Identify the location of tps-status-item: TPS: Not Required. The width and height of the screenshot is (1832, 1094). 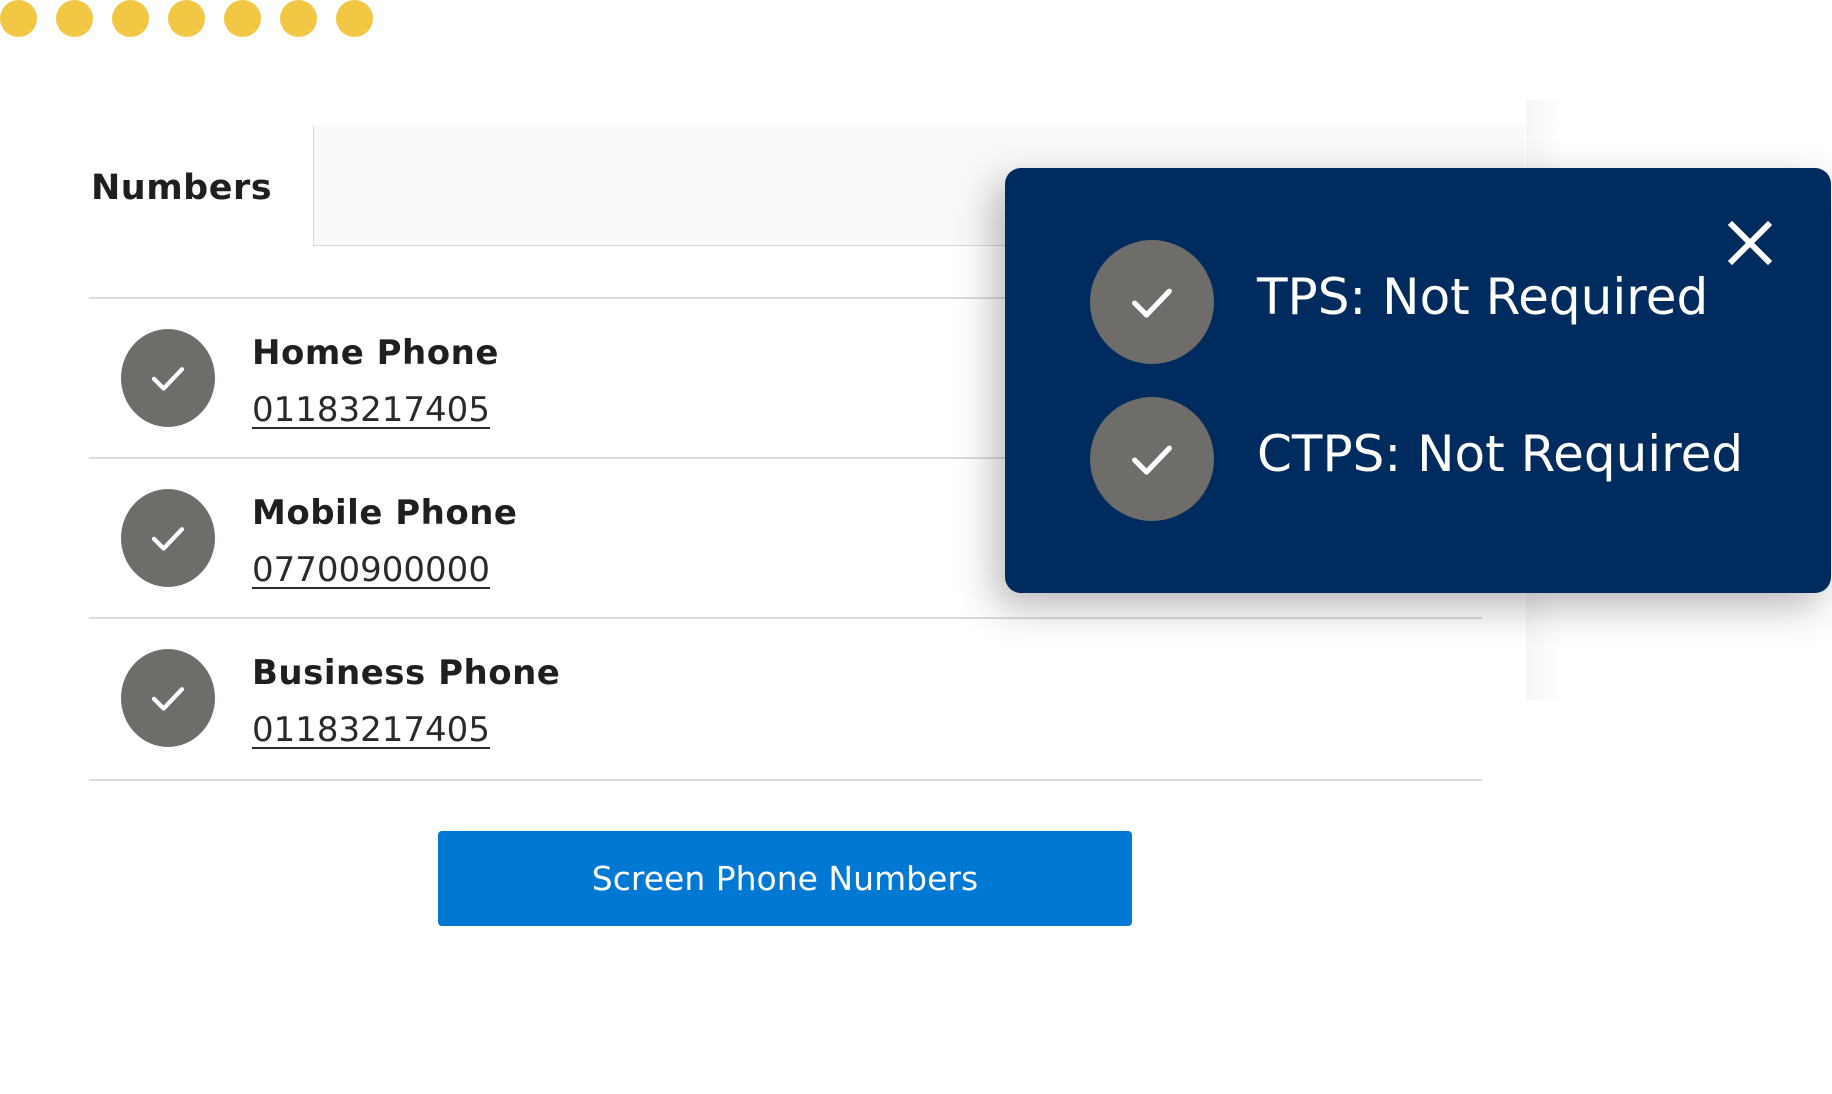
(1440, 302).